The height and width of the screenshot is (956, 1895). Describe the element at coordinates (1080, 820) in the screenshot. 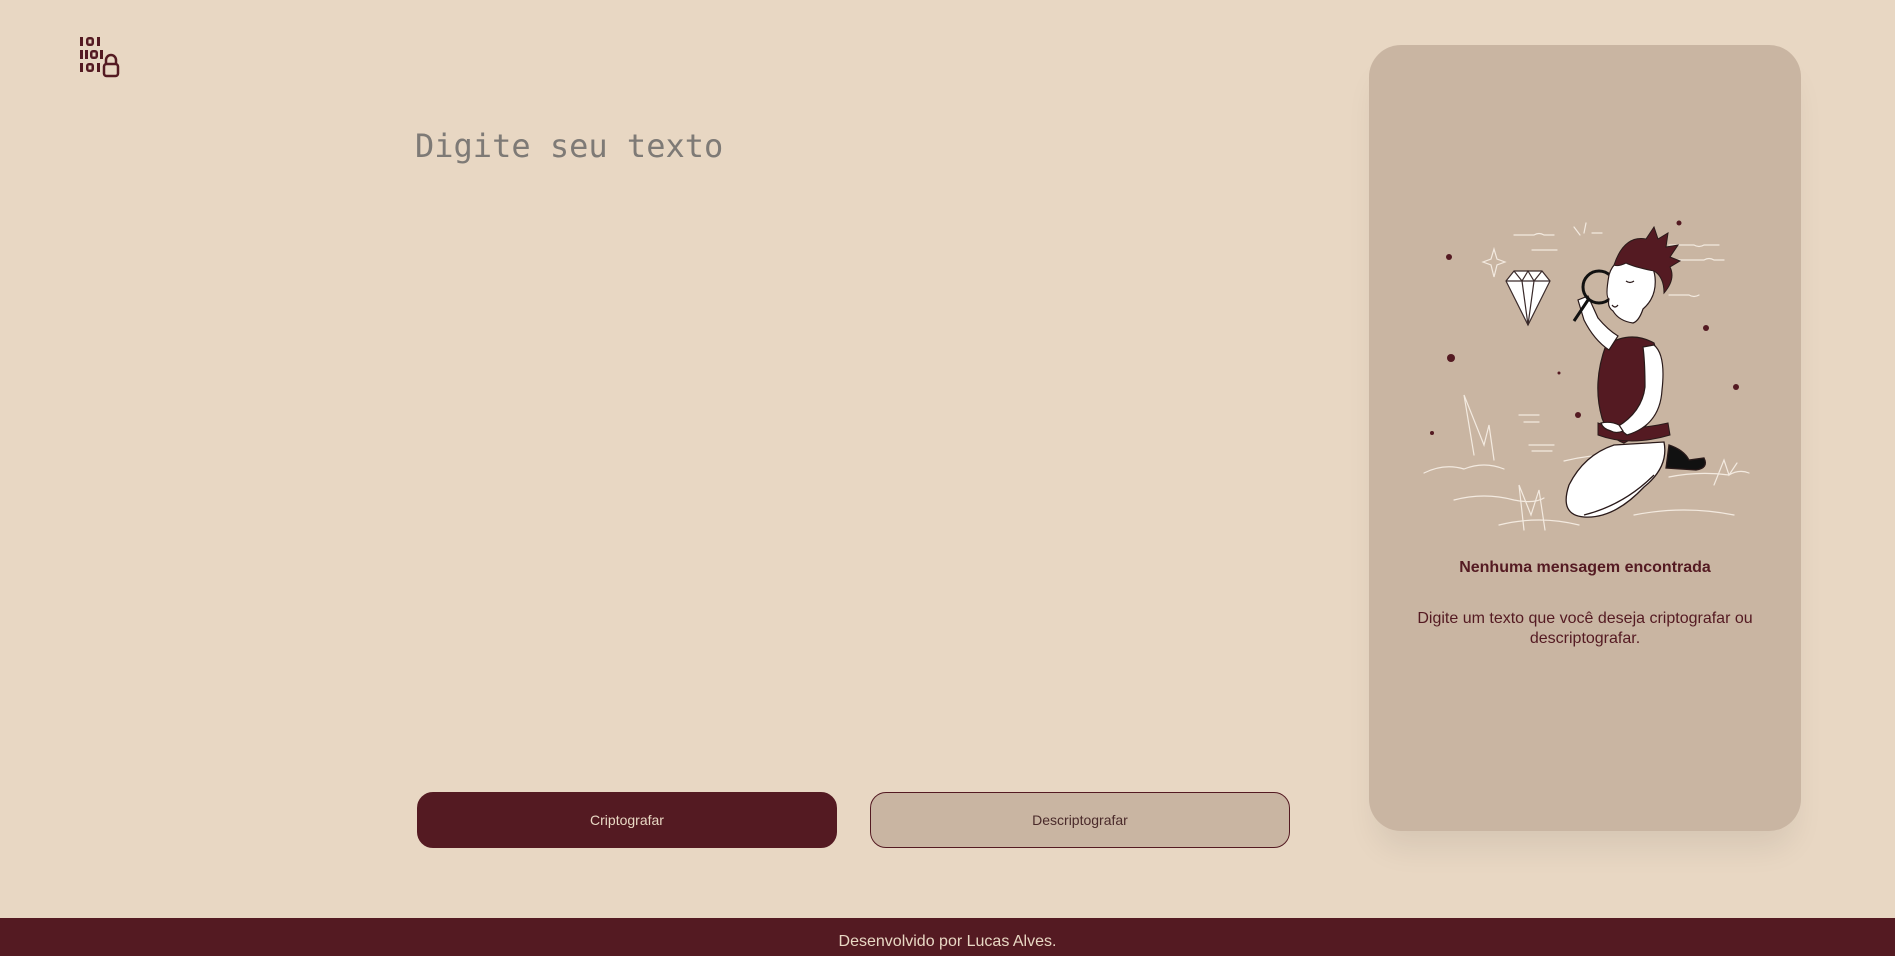

I see `decrypt-button: Descriptografar` at that location.